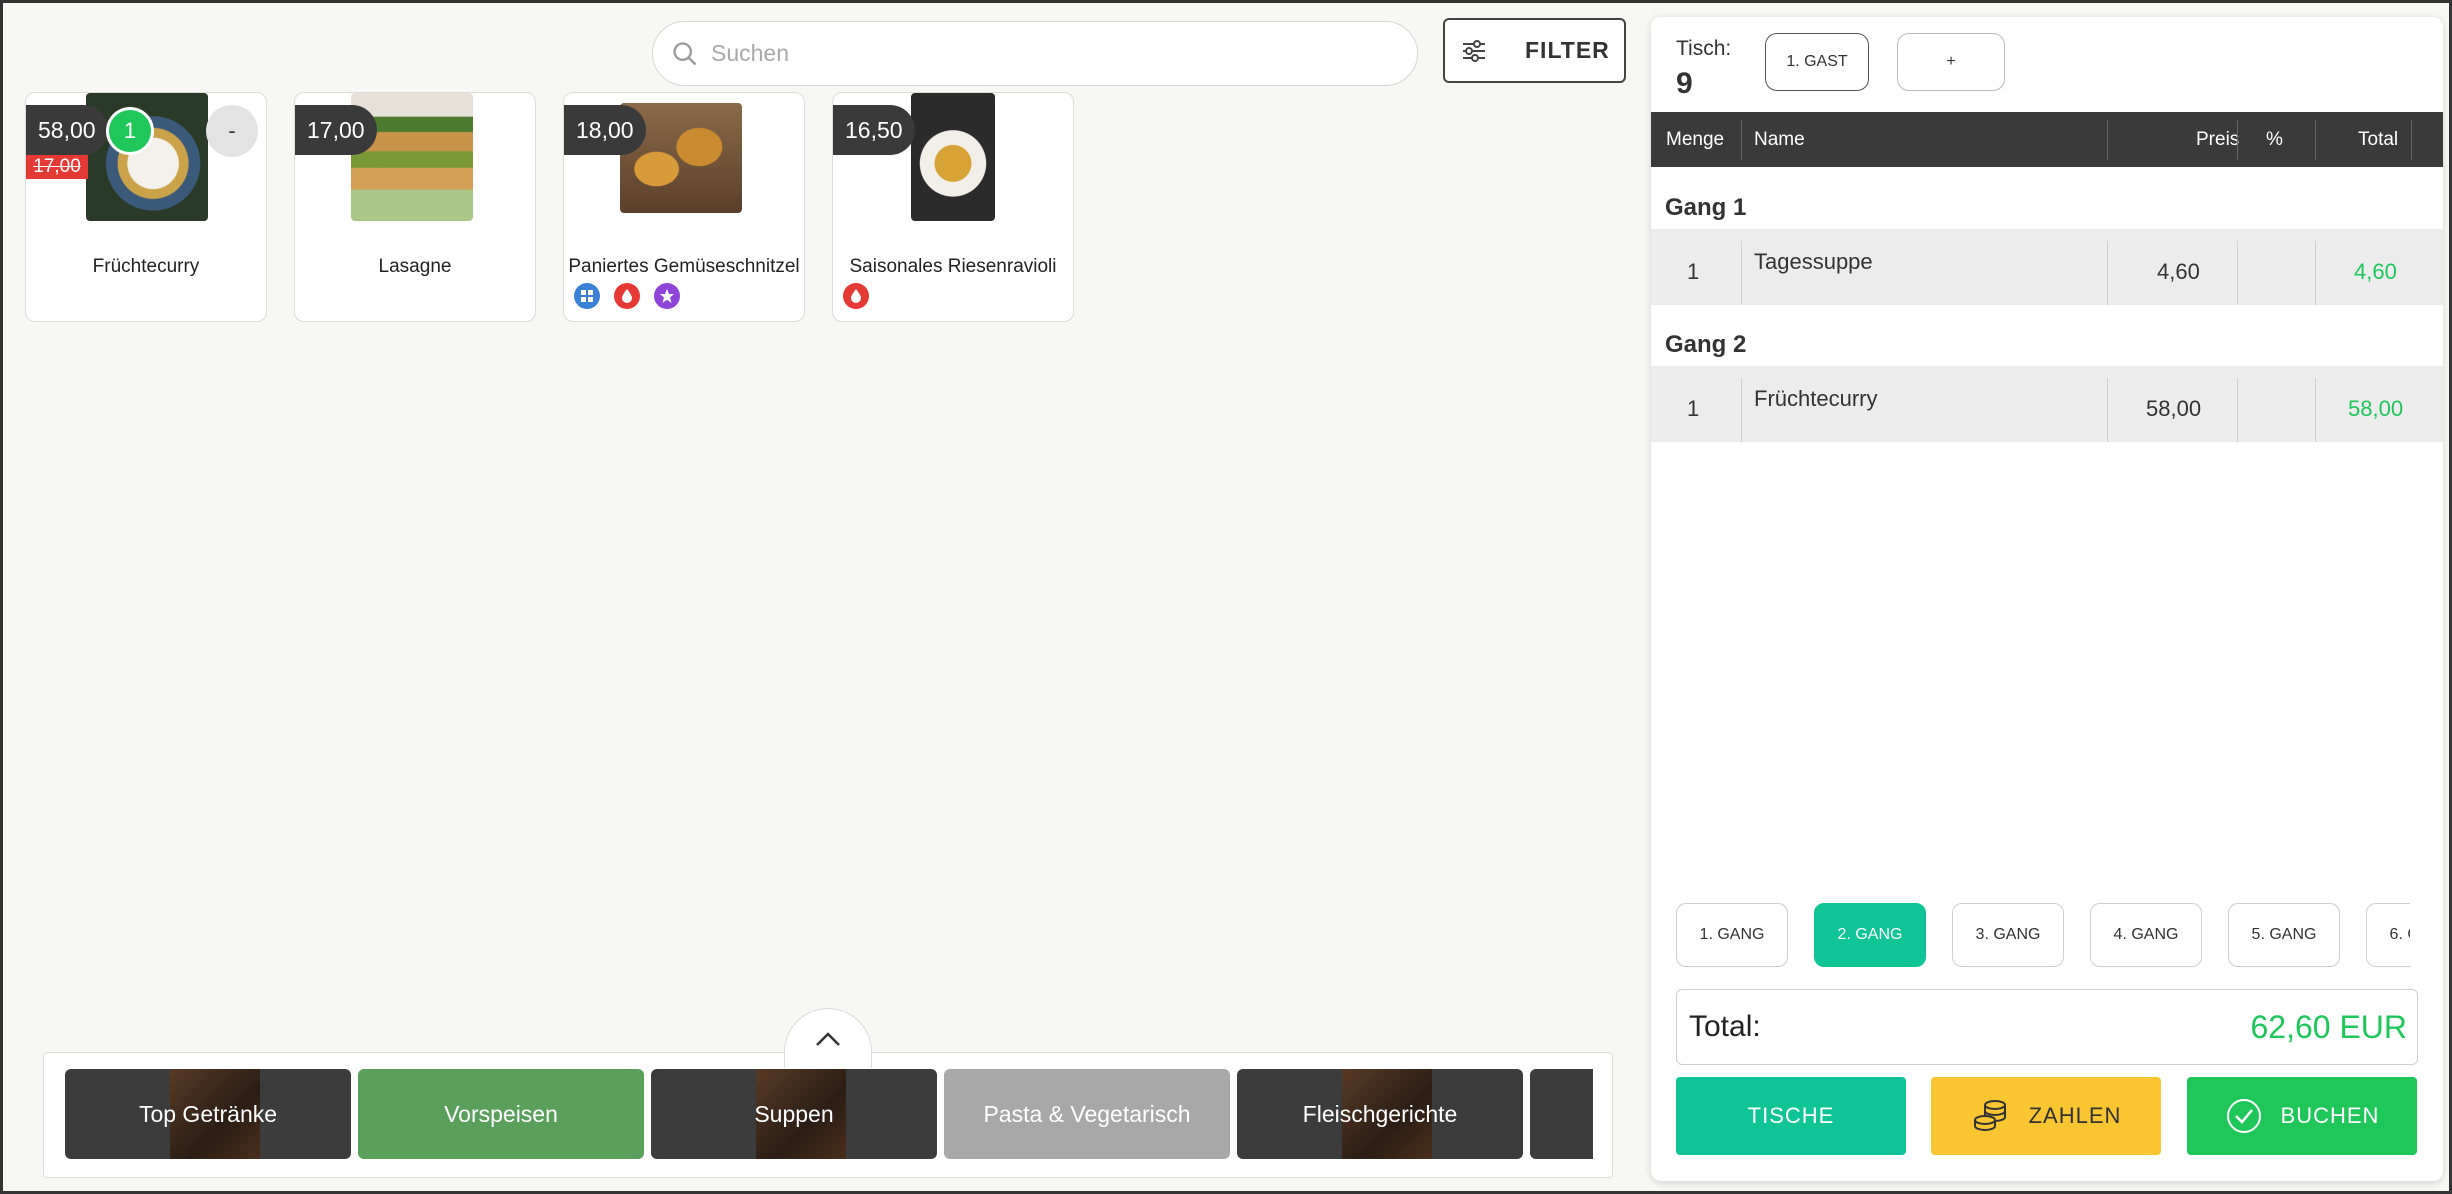  I want to click on guest-button: 1. GAST, so click(1817, 62).